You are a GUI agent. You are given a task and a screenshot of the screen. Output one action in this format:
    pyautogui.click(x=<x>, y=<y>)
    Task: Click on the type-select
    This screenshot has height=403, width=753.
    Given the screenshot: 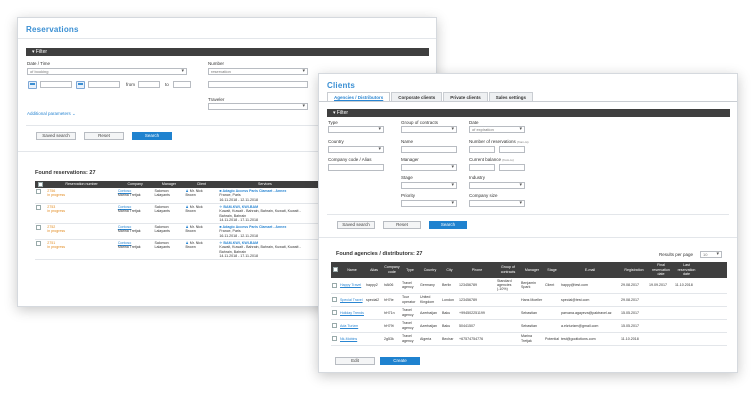 What is the action you would take?
    pyautogui.click(x=356, y=129)
    